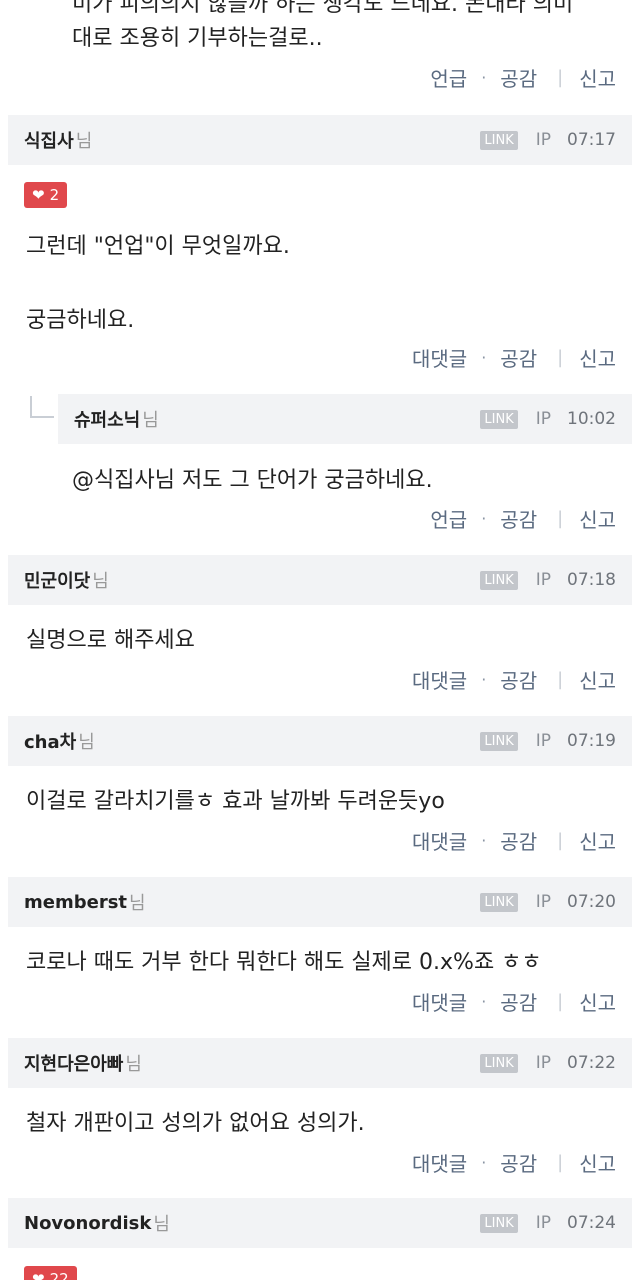 The height and width of the screenshot is (1280, 640). What do you see at coordinates (87, 1223) in the screenshot?
I see `nickname: Novonordisk` at bounding box center [87, 1223].